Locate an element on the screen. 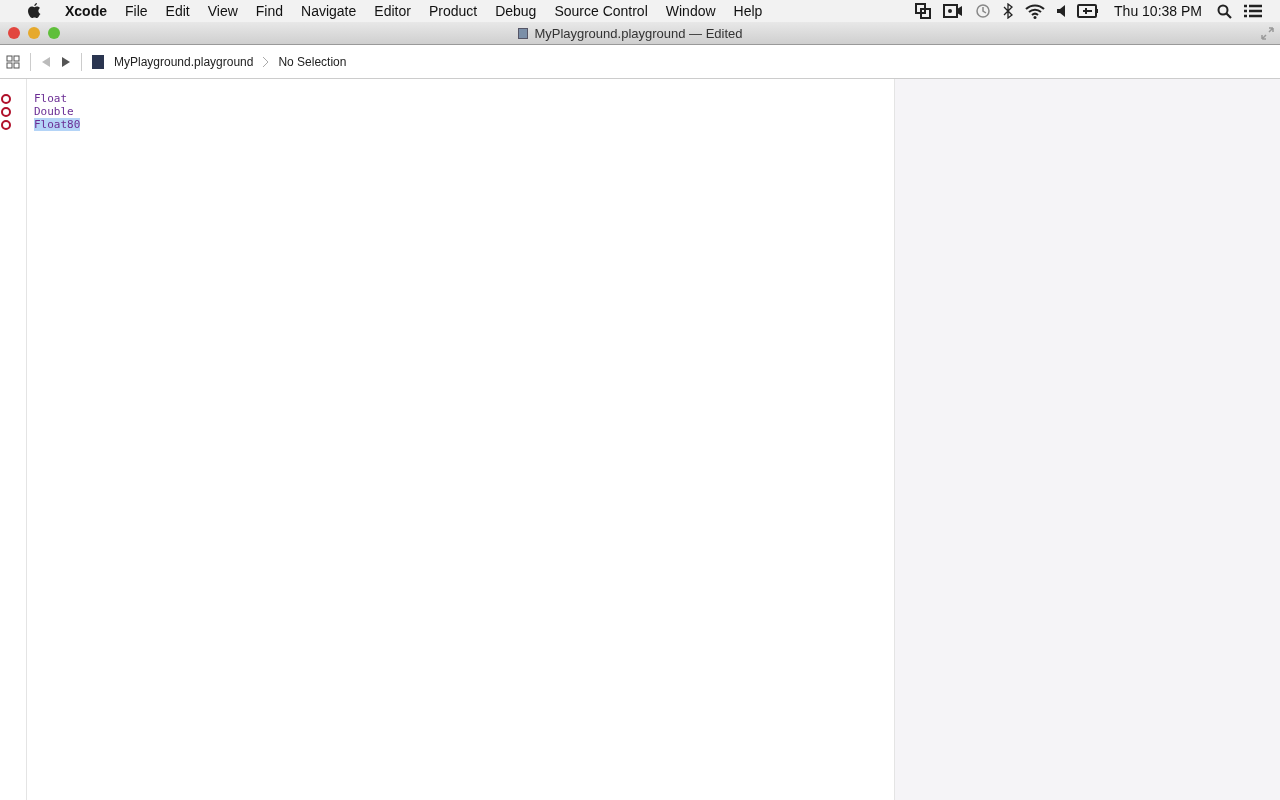 This screenshot has height=800, width=1280. menu-item: File is located at coordinates (136, 11).